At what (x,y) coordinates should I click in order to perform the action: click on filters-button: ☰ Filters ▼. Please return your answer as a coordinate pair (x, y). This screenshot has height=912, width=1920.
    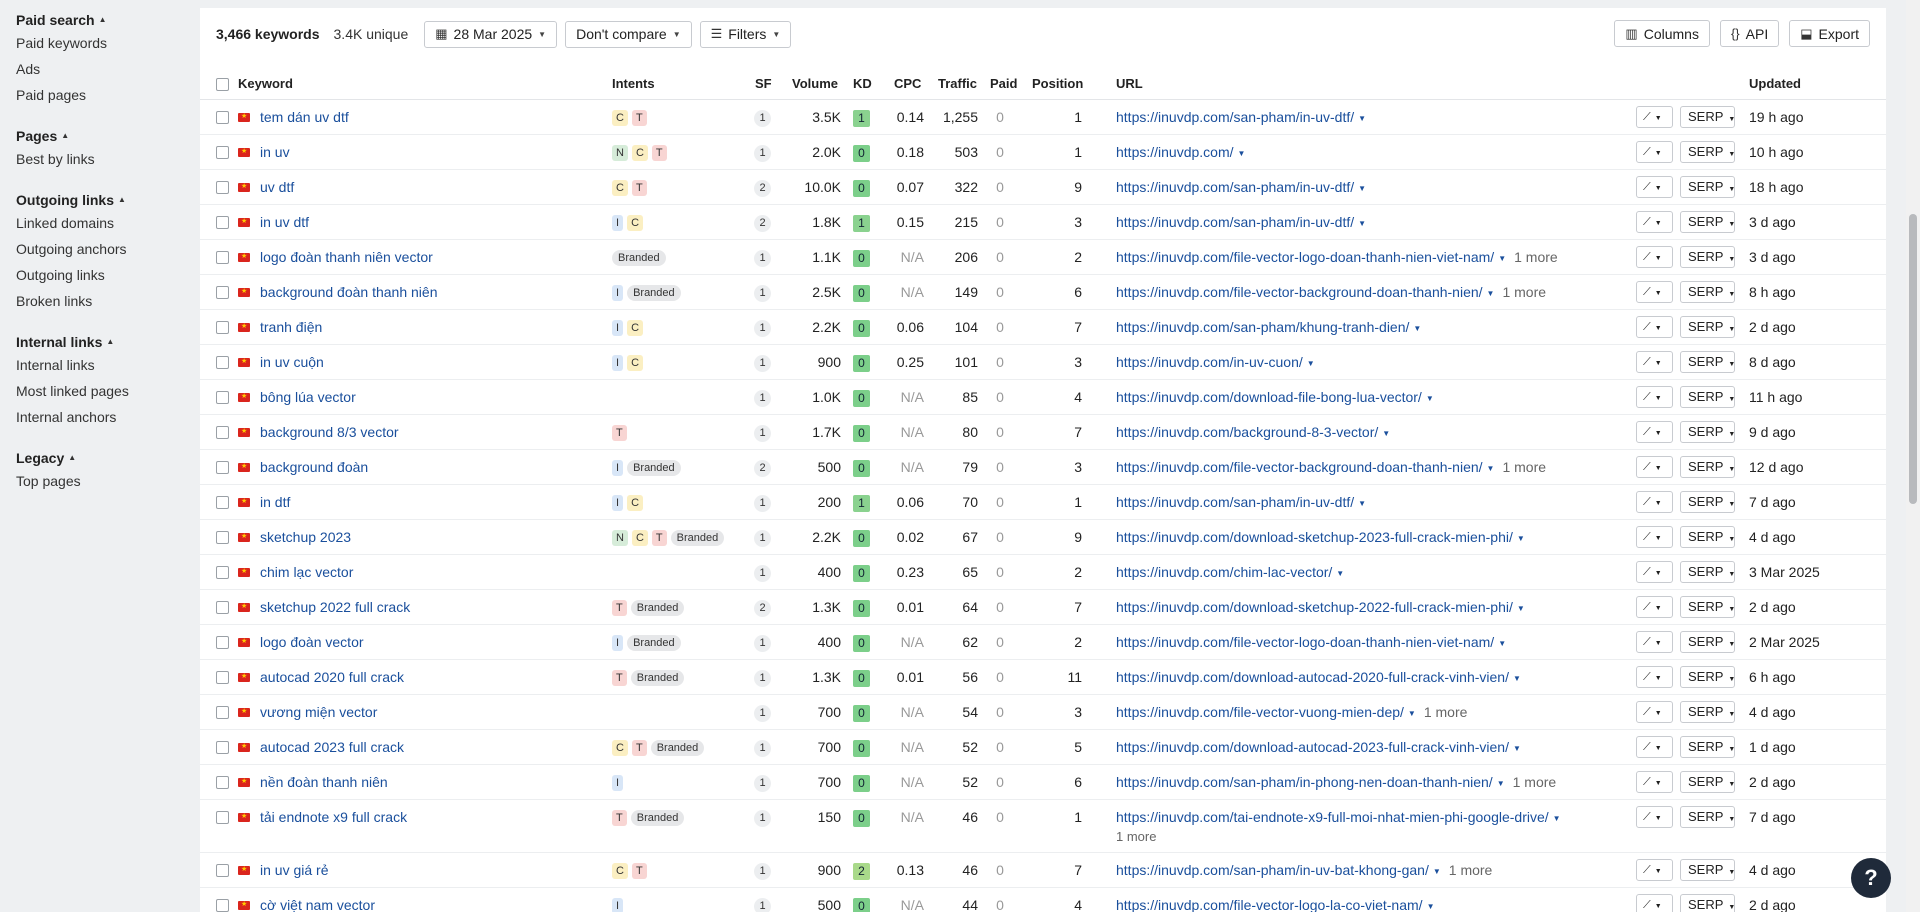
    Looking at the image, I should click on (745, 34).